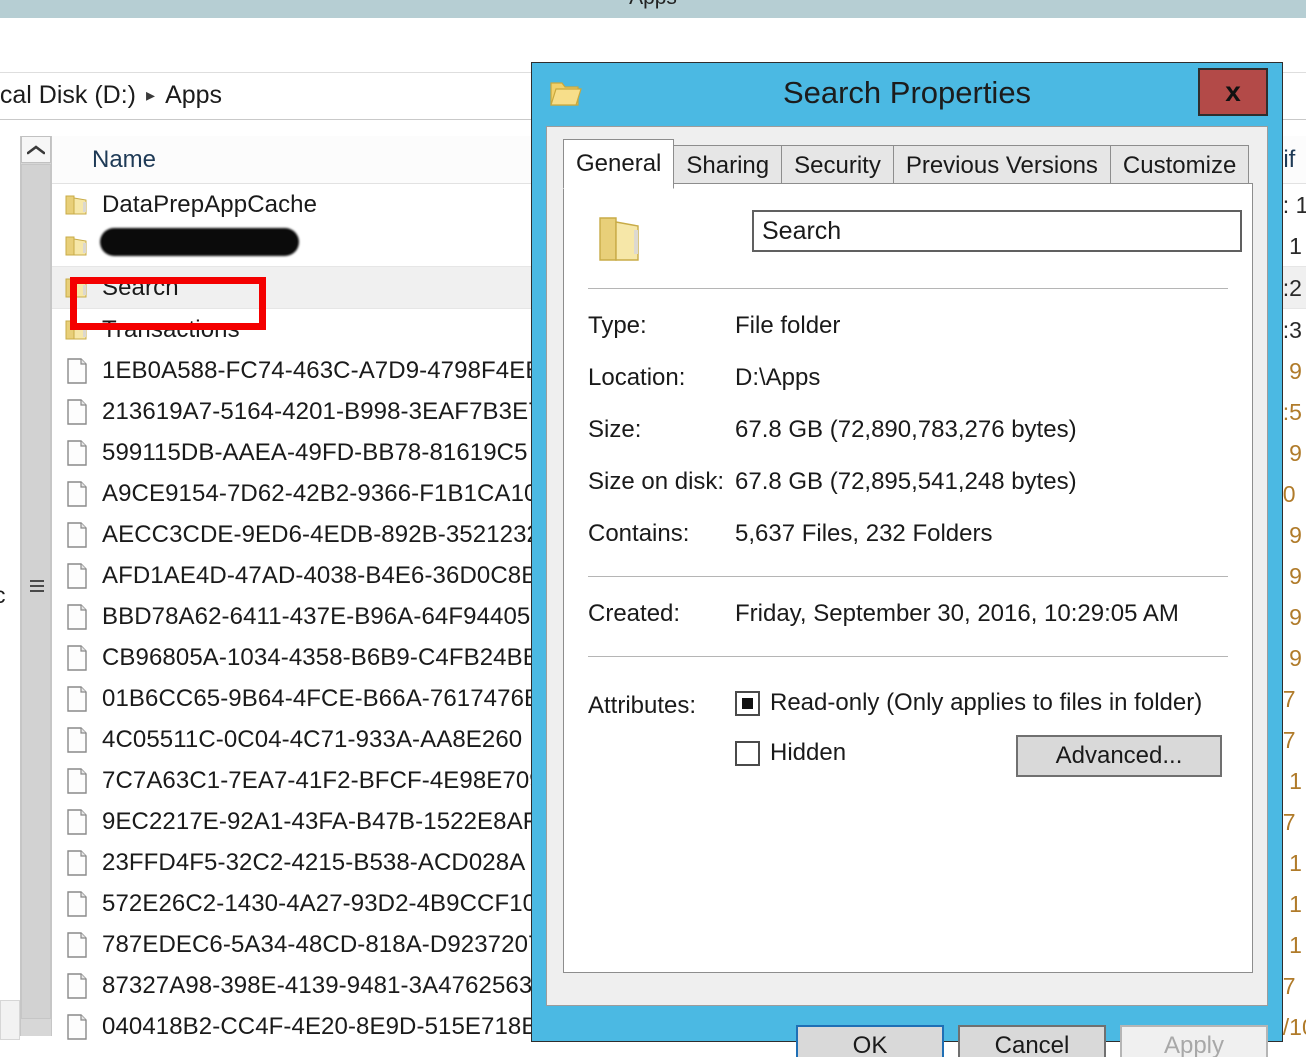 Image resolution: width=1306 pixels, height=1057 pixels. Describe the element at coordinates (653, 5) in the screenshot. I see `explorer-window-title: Apps` at that location.